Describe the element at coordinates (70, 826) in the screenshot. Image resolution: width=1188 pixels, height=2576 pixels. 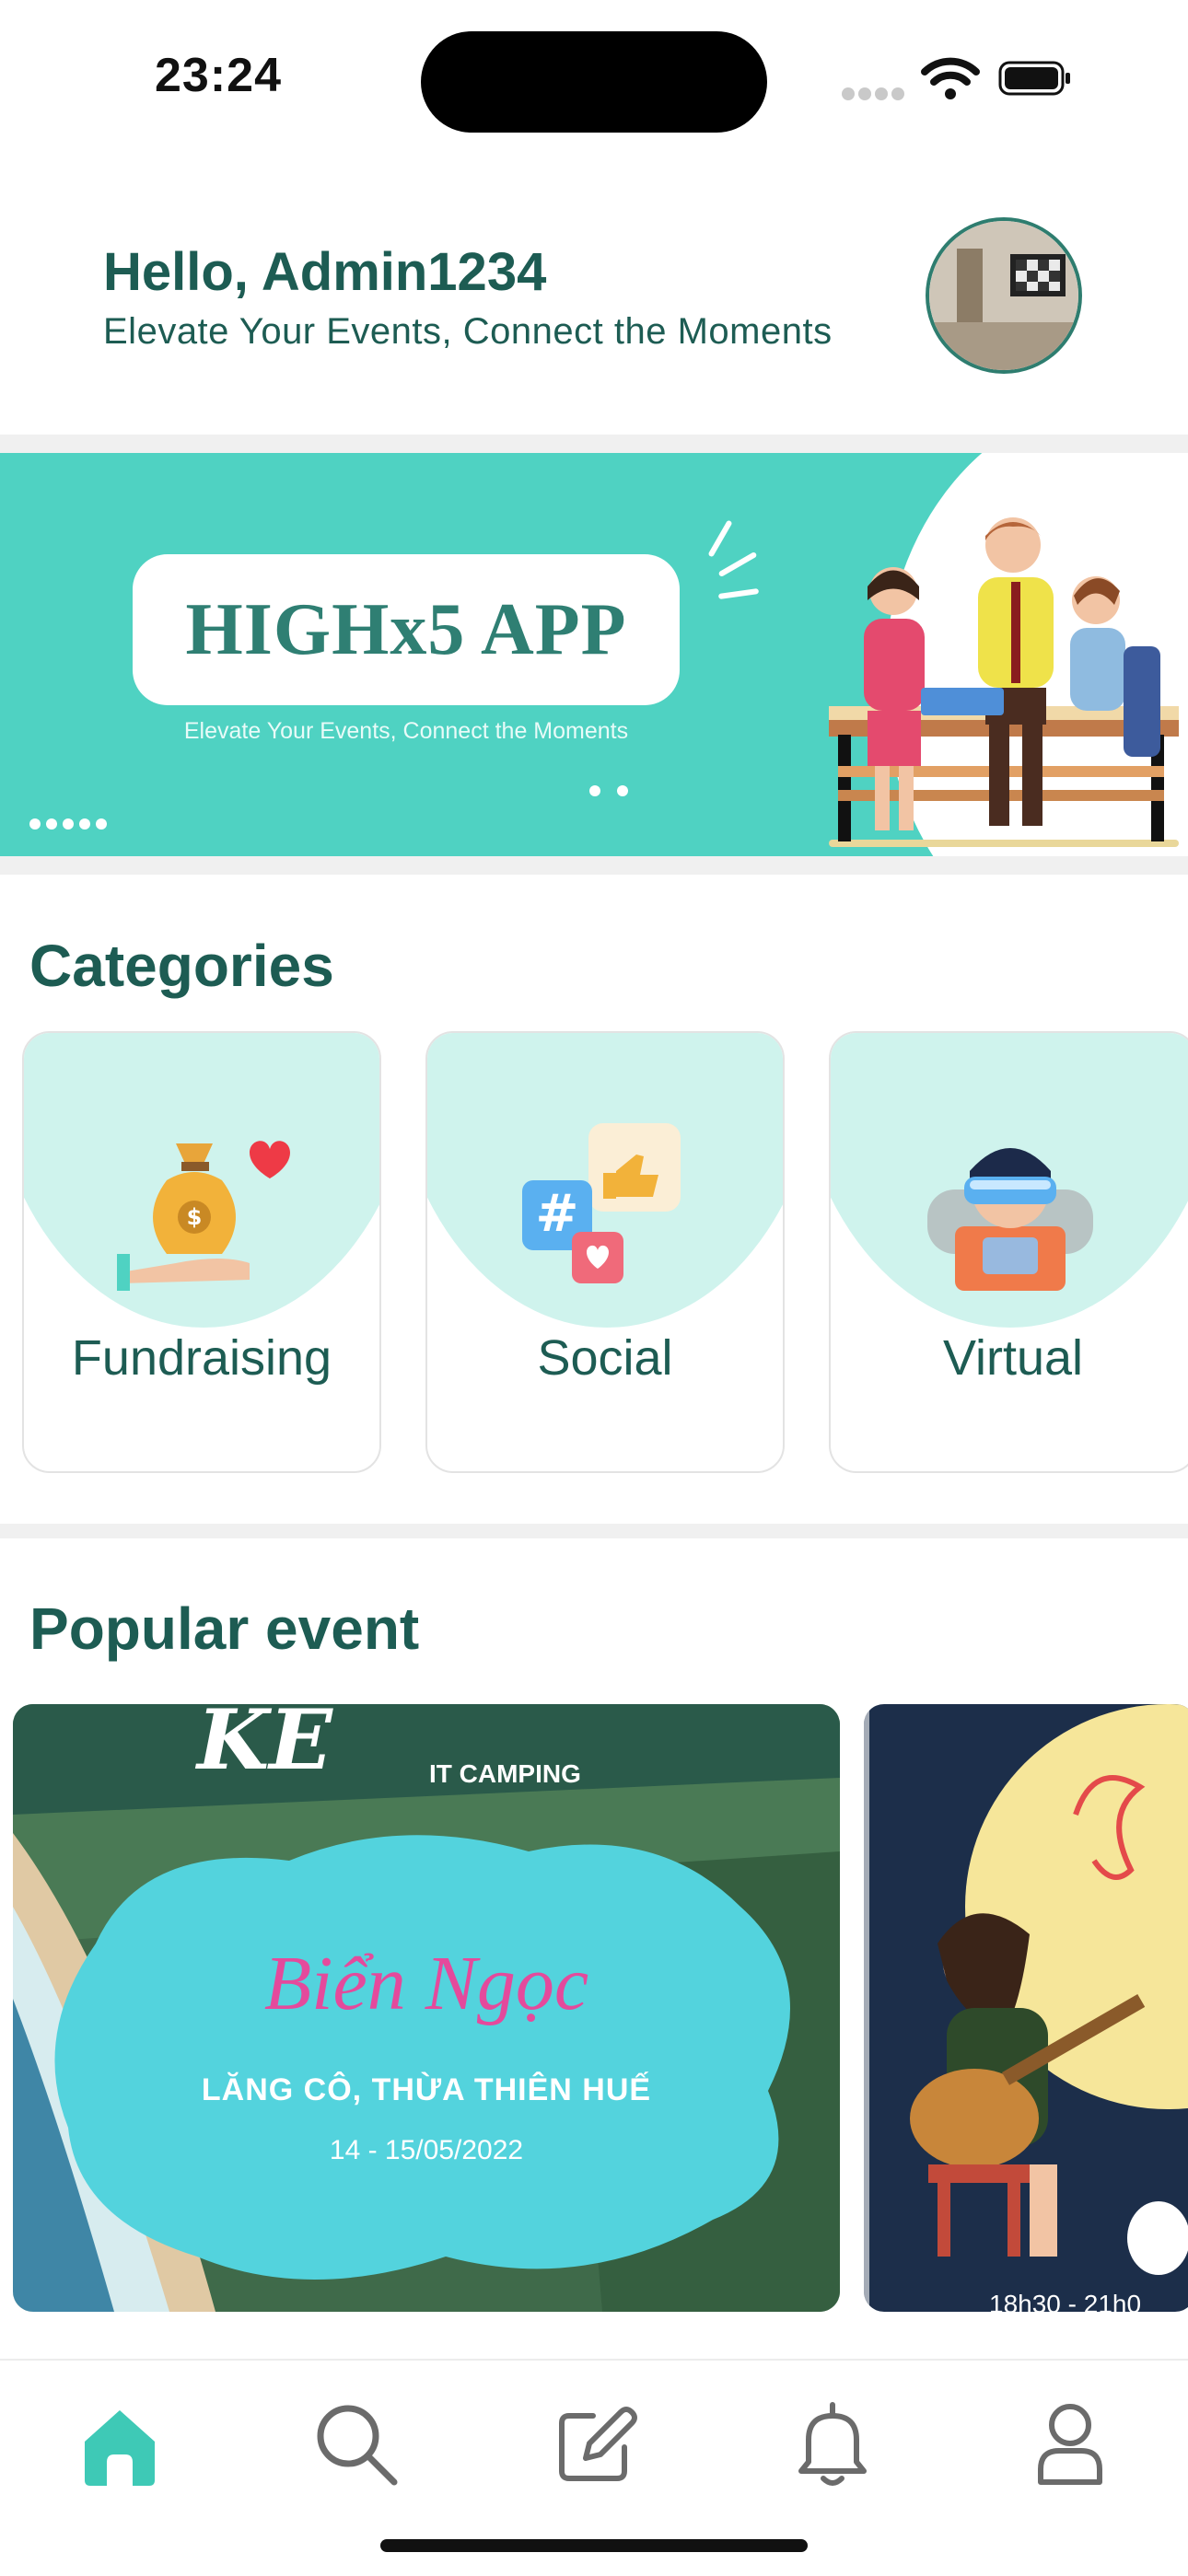
I see `carousel-indicator` at that location.